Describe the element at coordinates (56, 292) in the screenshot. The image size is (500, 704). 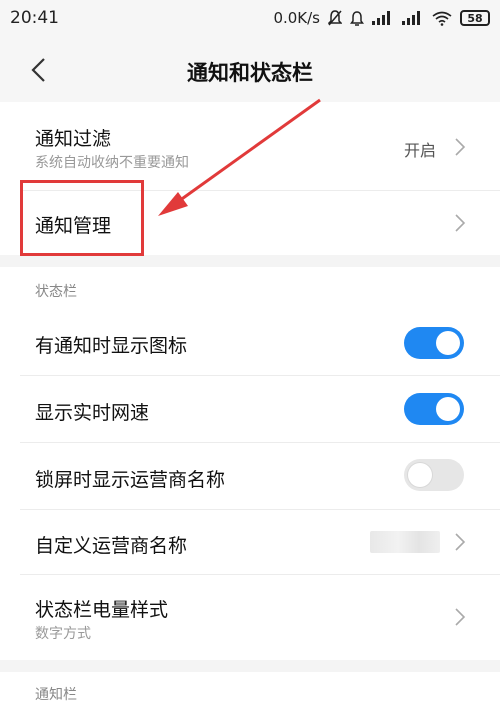
I see `section-label-status-bar: 状态栏` at that location.